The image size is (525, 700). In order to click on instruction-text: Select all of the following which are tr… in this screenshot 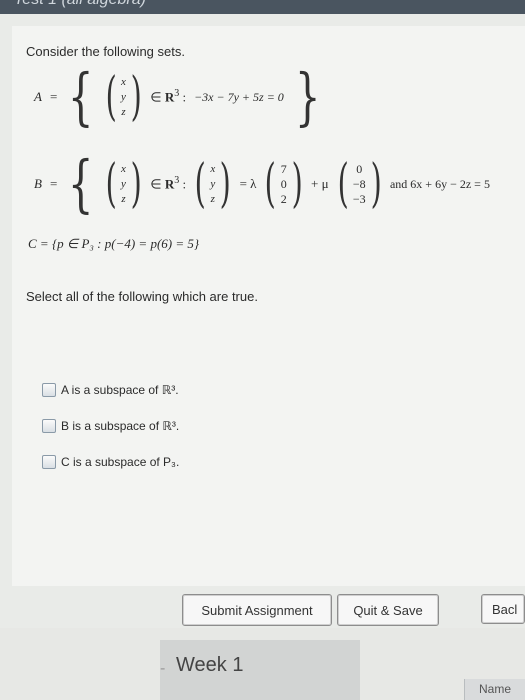, I will do `click(142, 296)`.